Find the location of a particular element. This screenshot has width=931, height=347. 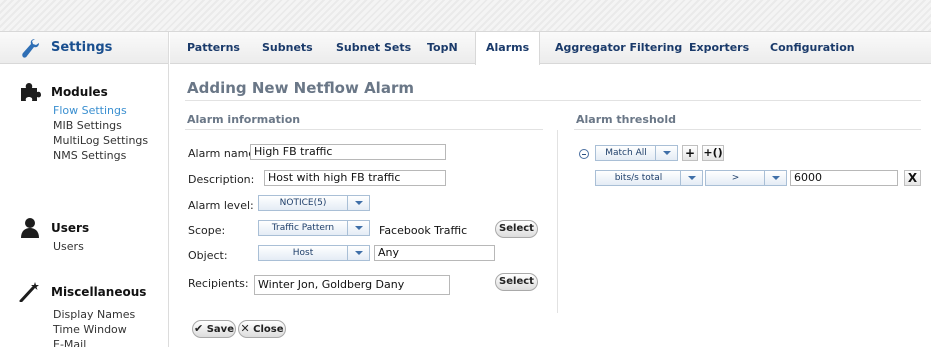

alarm-name-label: Alarm name: is located at coordinates (223, 153).